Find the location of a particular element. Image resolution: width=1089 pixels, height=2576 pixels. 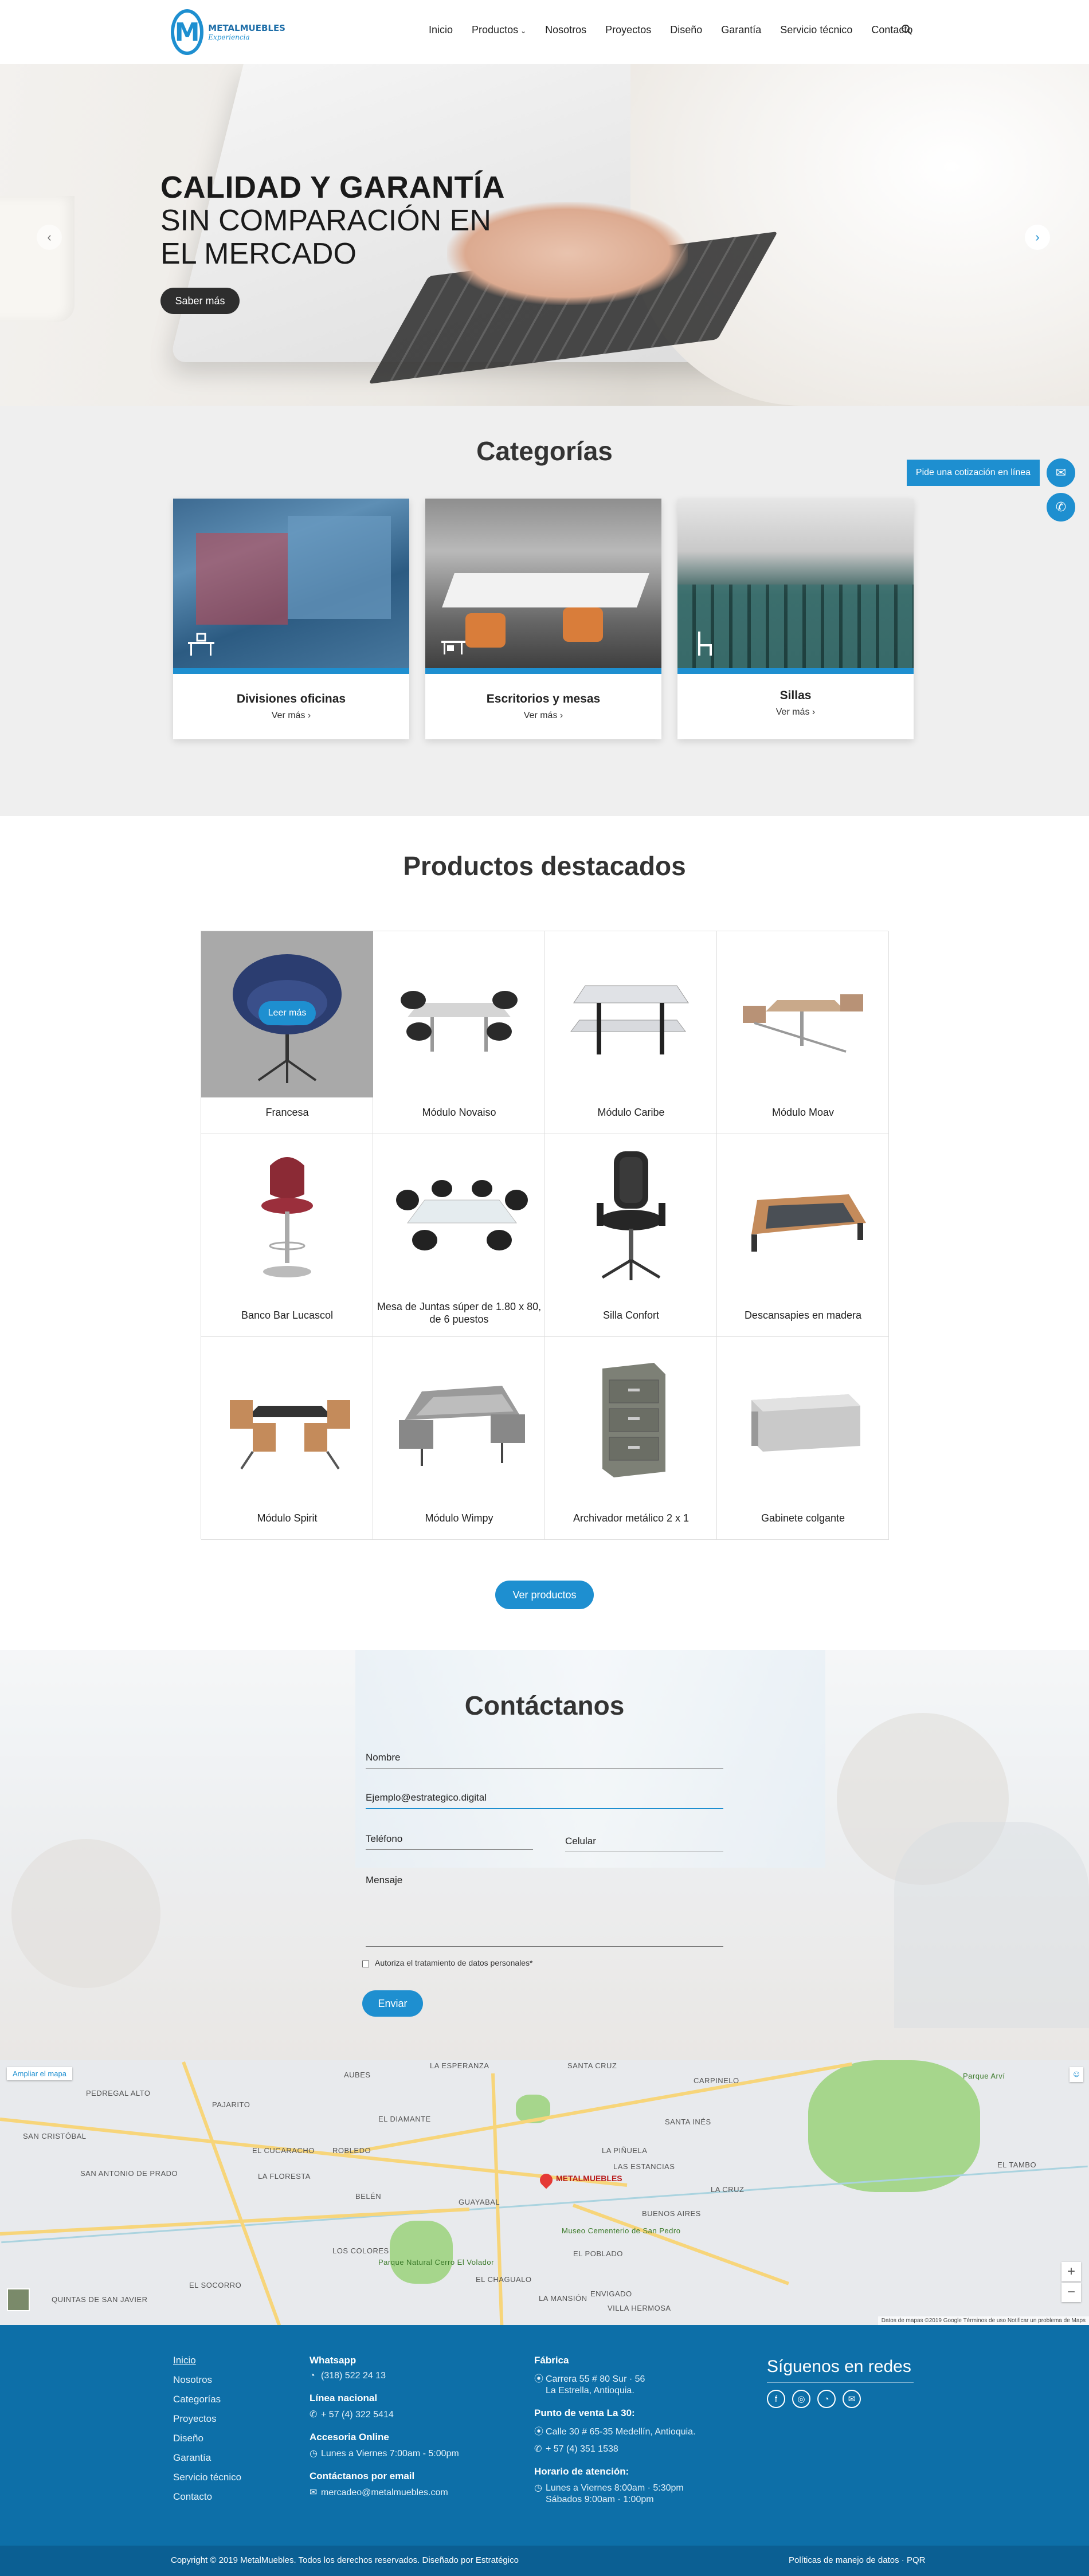

policy-link: Políticas de manejo de datos · PQR is located at coordinates (857, 2560).